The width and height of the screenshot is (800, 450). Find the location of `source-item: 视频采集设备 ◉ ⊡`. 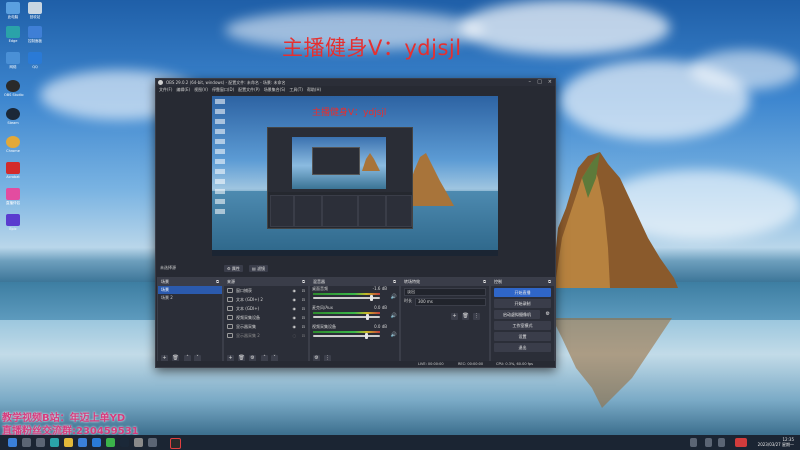

source-item: 视频采集设备 ◉ ⊡ is located at coordinates (266, 317).